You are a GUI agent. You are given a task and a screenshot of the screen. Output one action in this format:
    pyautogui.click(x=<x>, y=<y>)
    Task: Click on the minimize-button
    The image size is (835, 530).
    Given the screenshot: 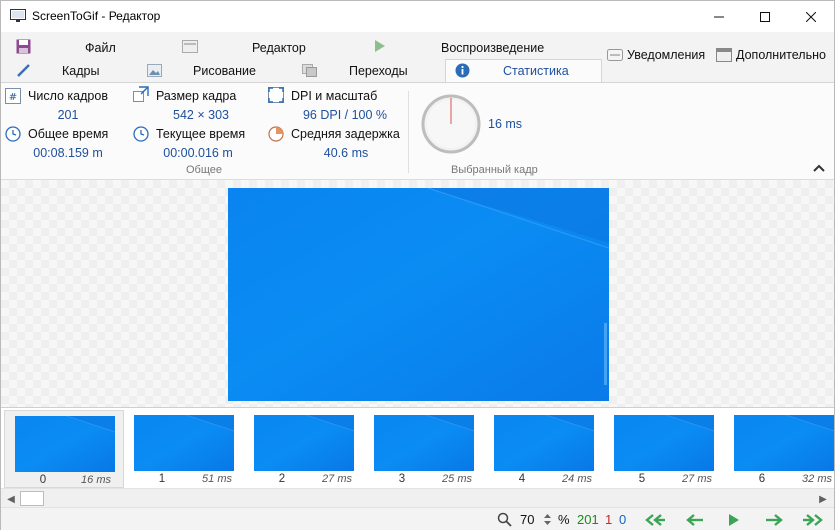 What is the action you would take?
    pyautogui.click(x=719, y=16)
    